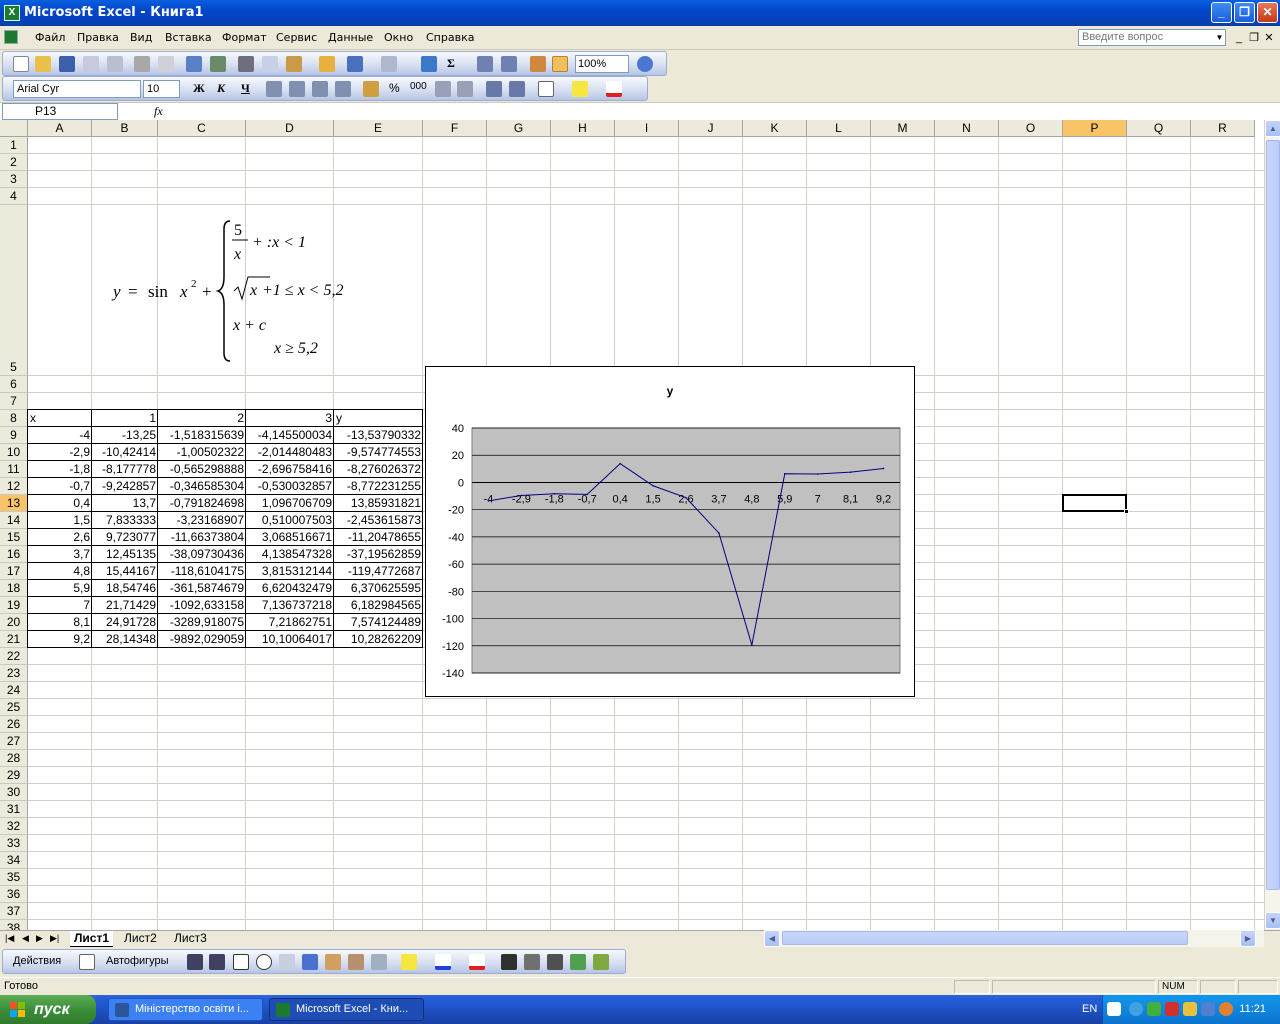  Describe the element at coordinates (290, 469) in the screenshot. I see `table-cell: -2,696758416` at that location.